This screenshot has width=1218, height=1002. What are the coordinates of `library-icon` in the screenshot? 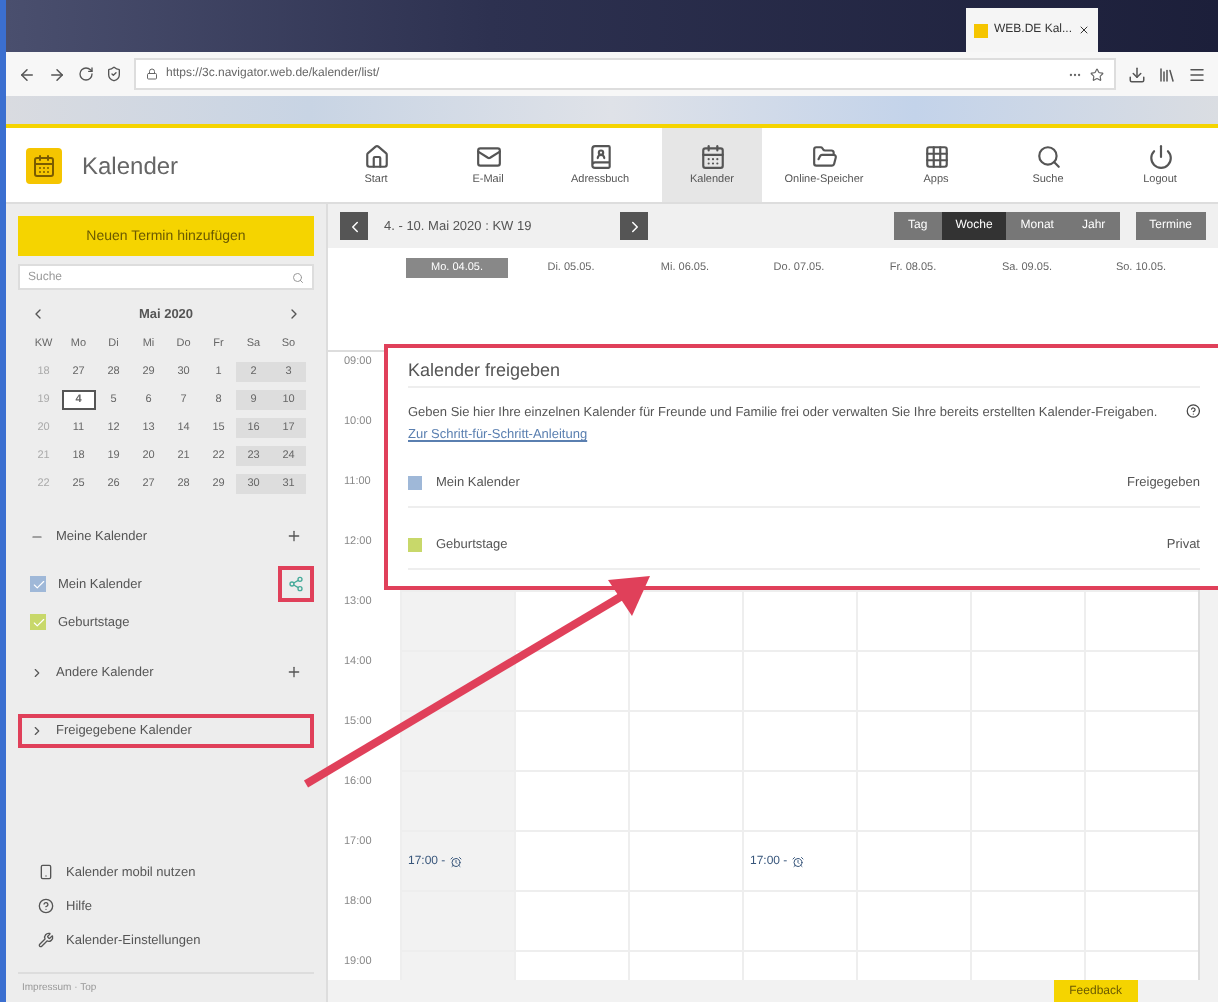 It's located at (1167, 74).